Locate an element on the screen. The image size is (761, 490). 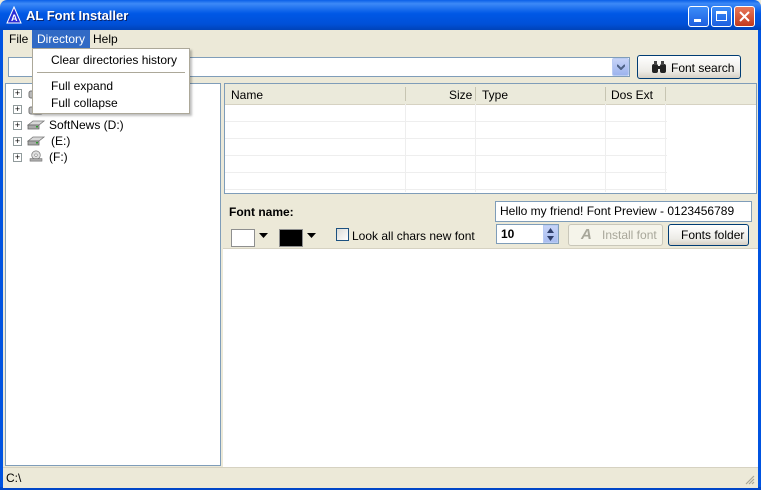
column-header-name: Name is located at coordinates (247, 95).